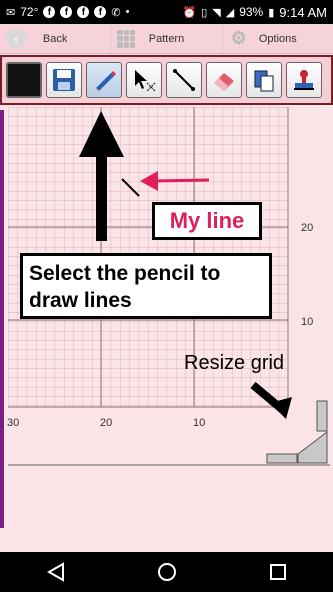 This screenshot has height=592, width=333. I want to click on paste-tool-button, so click(264, 80).